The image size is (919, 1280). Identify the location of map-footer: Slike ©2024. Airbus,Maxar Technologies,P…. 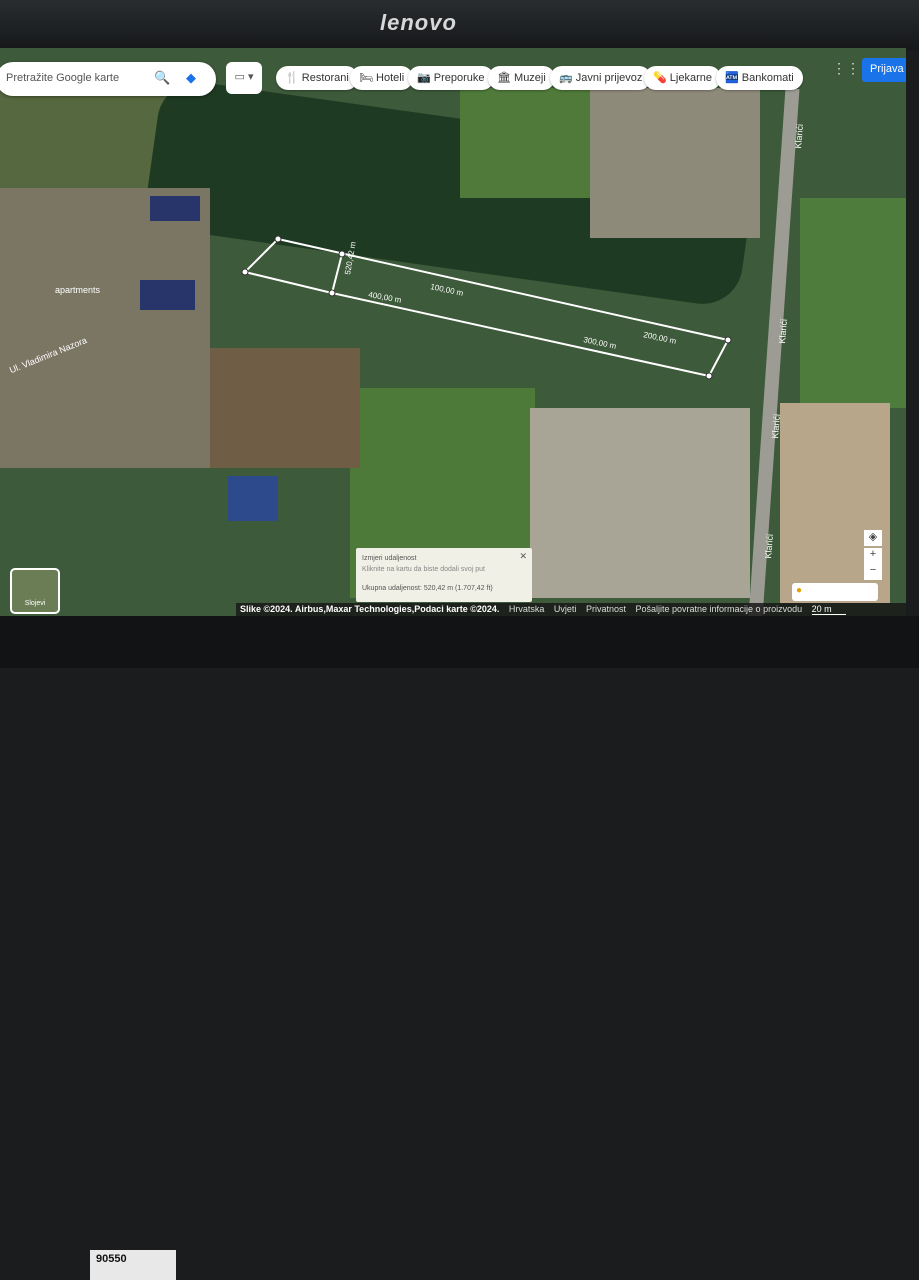
(571, 609).